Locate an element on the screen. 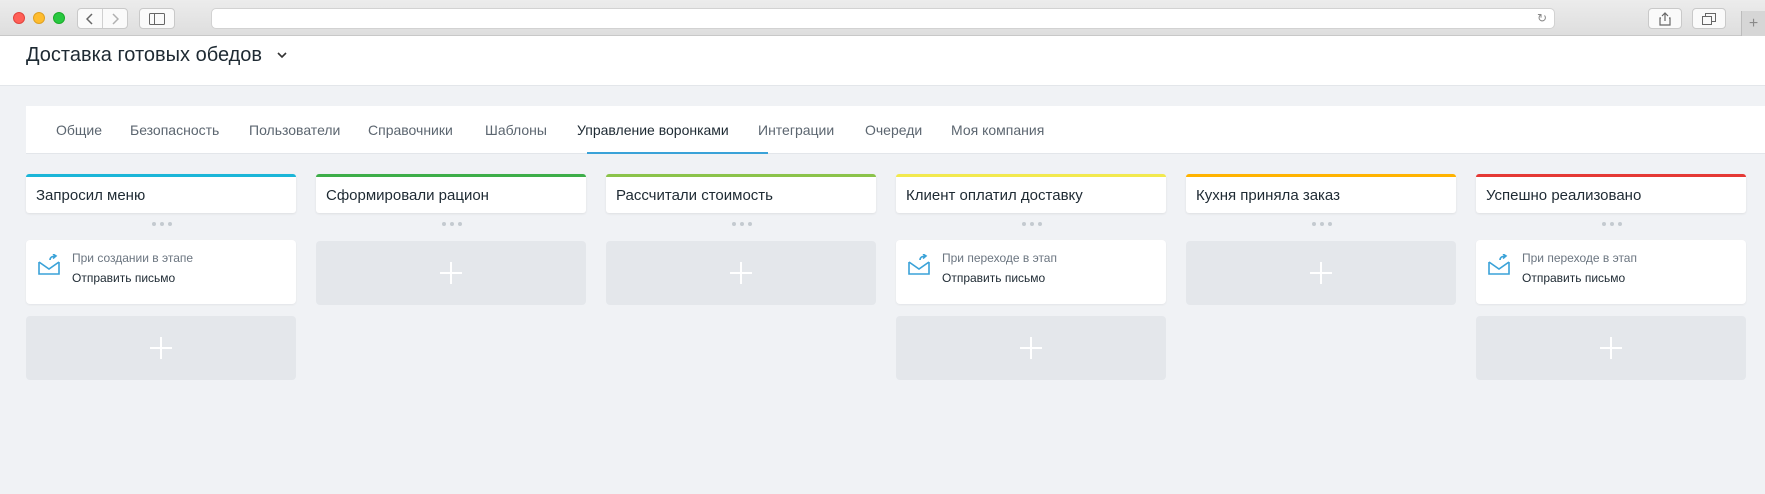 This screenshot has height=494, width=1765. history-nav is located at coordinates (102, 18).